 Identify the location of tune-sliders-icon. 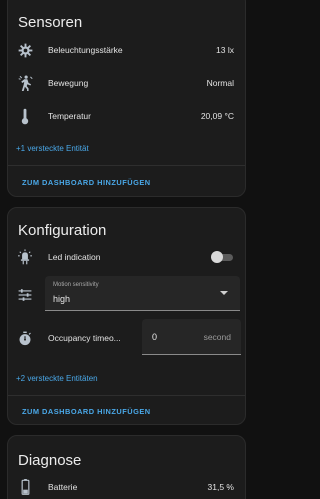
(25, 295).